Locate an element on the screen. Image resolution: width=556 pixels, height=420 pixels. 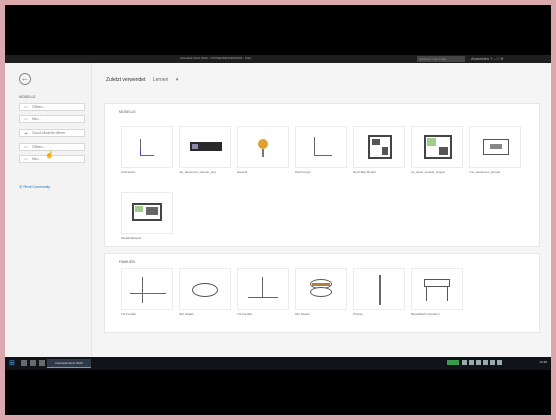
family-name: Beistelltisch Familie 1 is located at coordinates (425, 314).